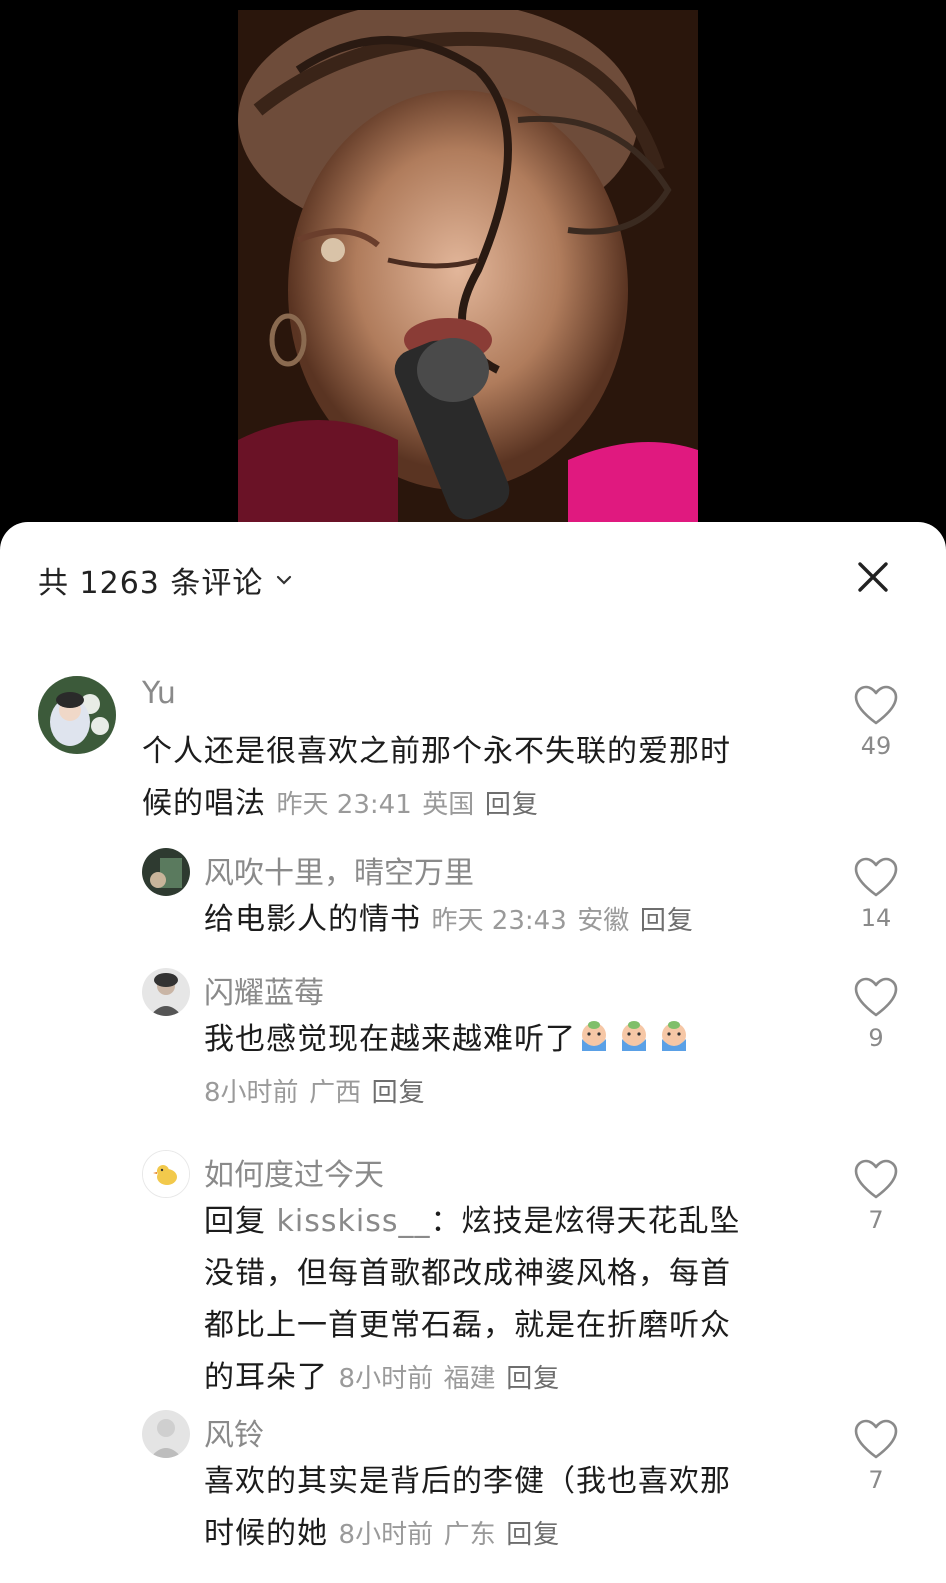 This screenshot has height=1583, width=946. Describe the element at coordinates (436, 751) in the screenshot. I see `comment-text-line: 个人还是很喜欢之前那个永不失联的爱那时` at that location.